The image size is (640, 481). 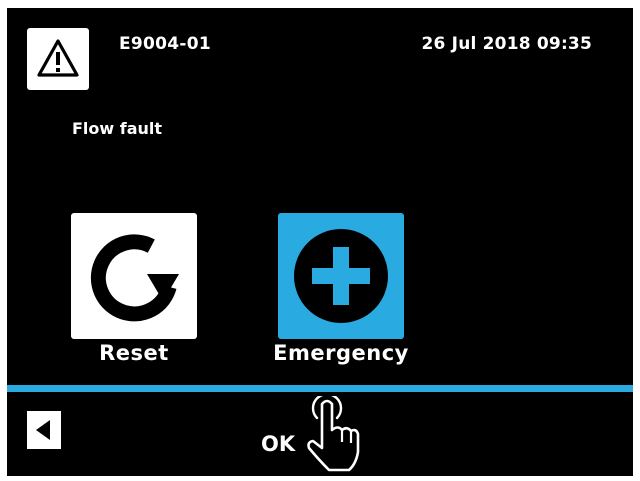 I want to click on reset-button, so click(x=134, y=276).